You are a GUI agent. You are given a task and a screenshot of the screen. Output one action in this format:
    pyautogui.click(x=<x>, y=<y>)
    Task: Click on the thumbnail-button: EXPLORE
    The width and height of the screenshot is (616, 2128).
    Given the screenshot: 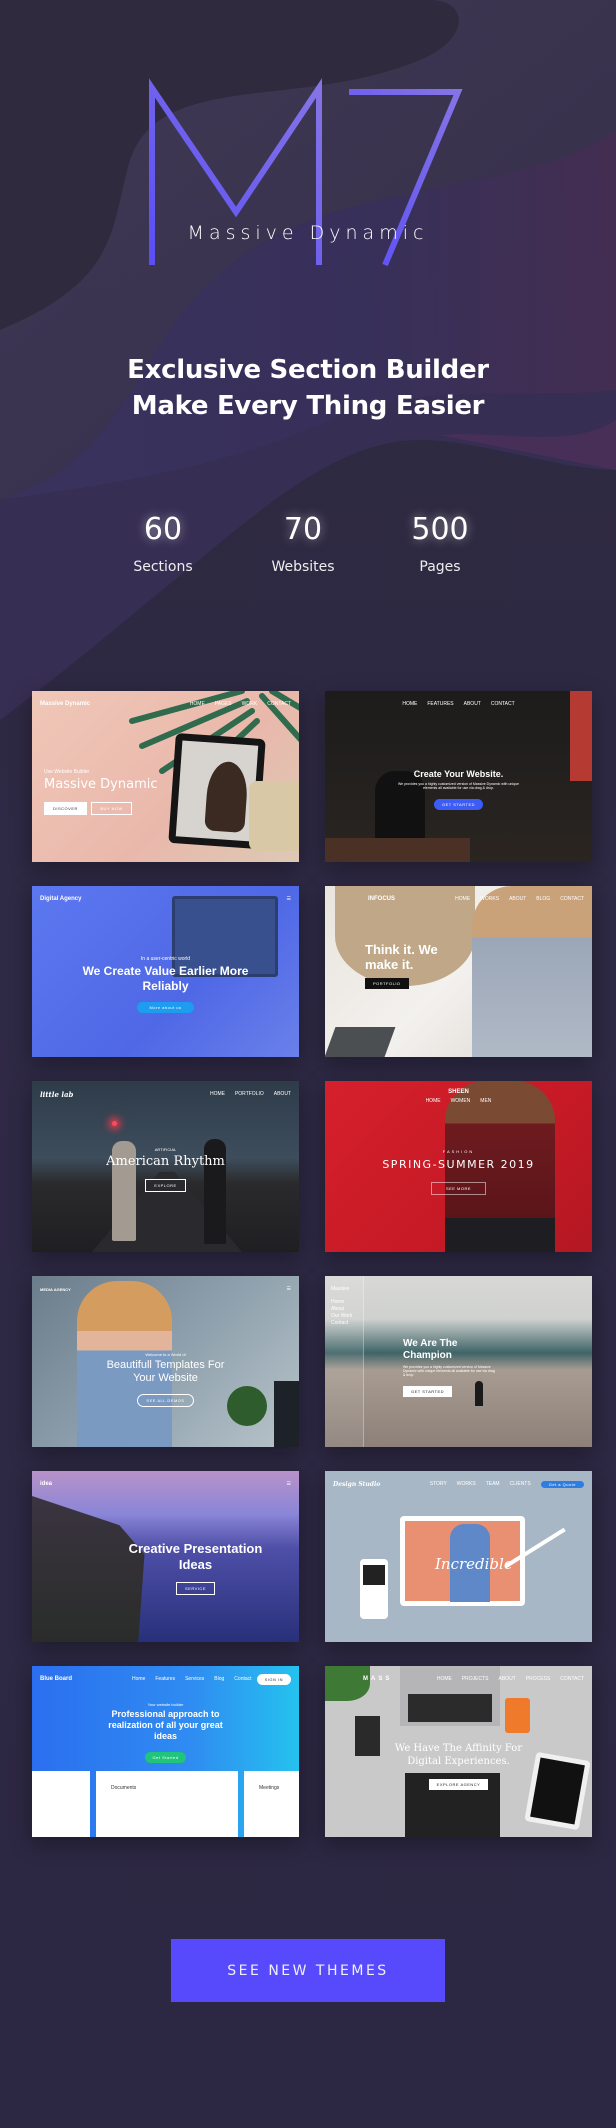 What is the action you would take?
    pyautogui.click(x=165, y=1185)
    